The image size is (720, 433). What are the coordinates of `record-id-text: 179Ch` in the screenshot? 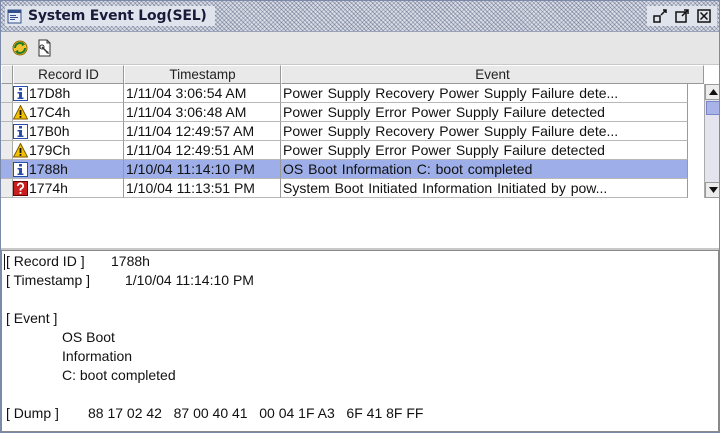 It's located at (50, 150).